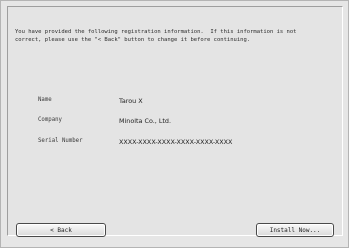 This screenshot has width=349, height=248. I want to click on company-value: Minolta Co., Ltd., so click(145, 121).